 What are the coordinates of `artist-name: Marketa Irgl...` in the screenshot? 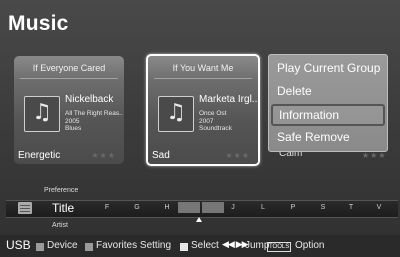 It's located at (230, 99).